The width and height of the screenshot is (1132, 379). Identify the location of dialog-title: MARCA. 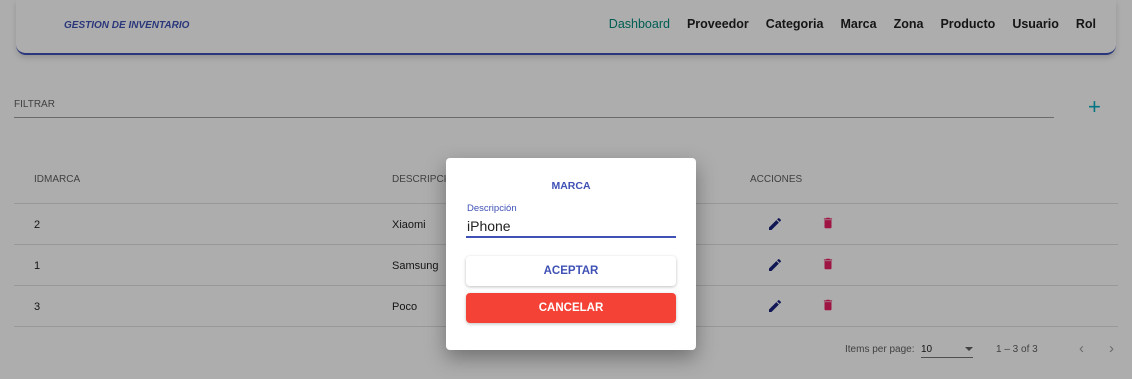
(571, 186).